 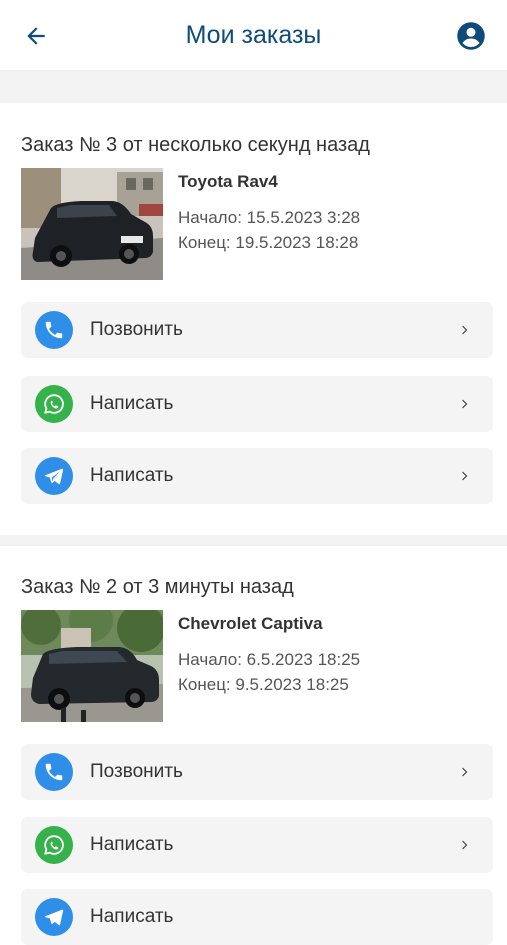 What do you see at coordinates (263, 684) in the screenshot?
I see `end-date: Конец: 9.5.2023 18:25` at bounding box center [263, 684].